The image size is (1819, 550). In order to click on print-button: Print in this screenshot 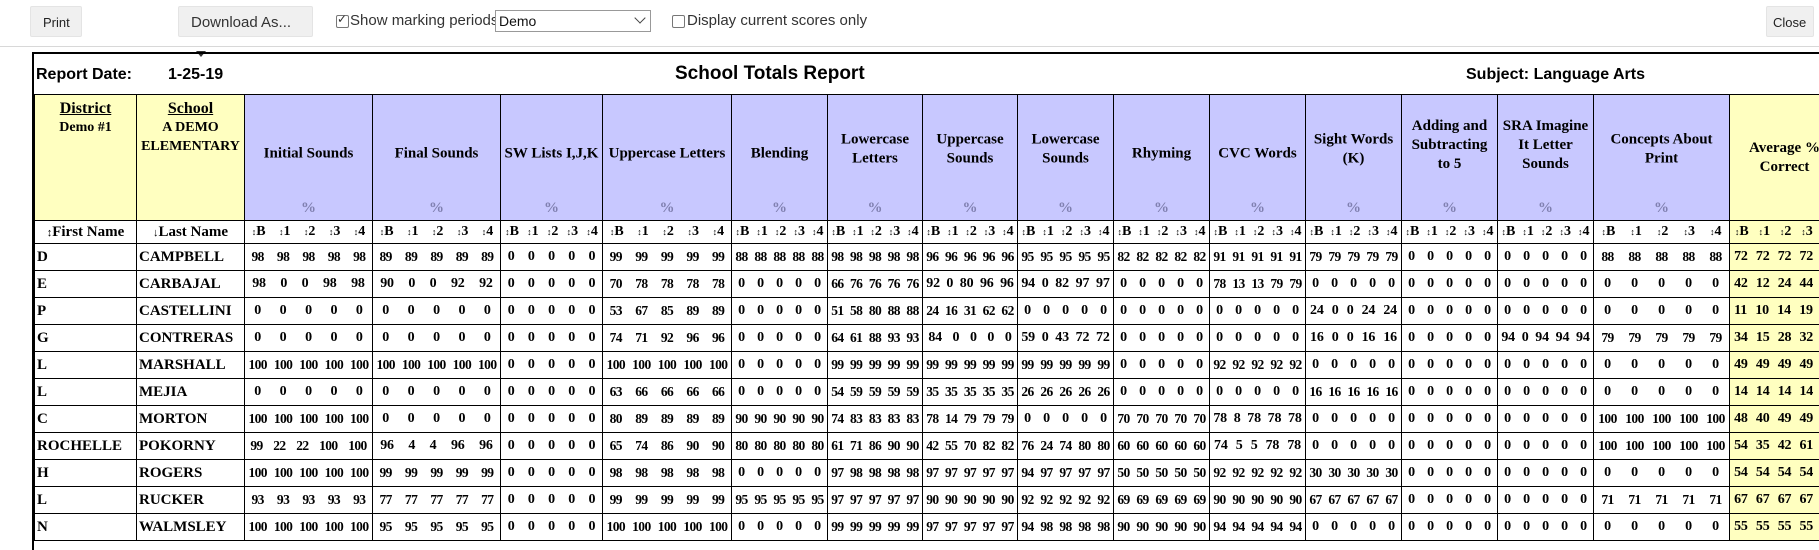, I will do `click(56, 21)`.